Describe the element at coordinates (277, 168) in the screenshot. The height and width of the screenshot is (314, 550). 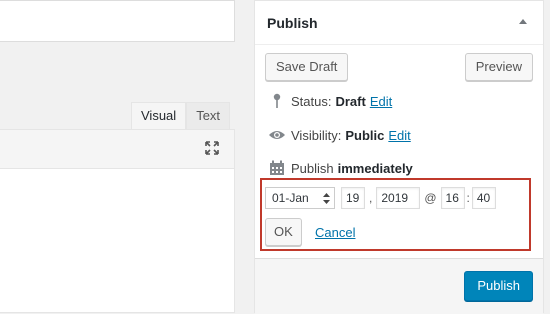
I see `calendar-icon` at that location.